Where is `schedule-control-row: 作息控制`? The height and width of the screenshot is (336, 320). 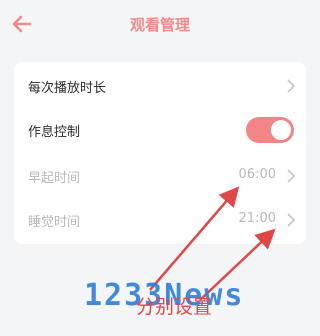
schedule-control-row: 作息控制 is located at coordinates (160, 130).